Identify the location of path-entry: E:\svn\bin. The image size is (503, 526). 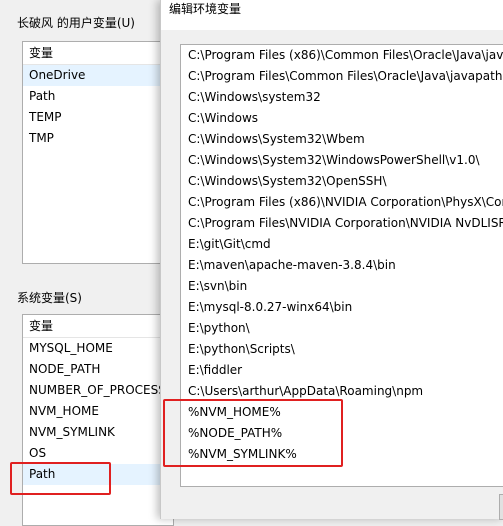
(342, 286).